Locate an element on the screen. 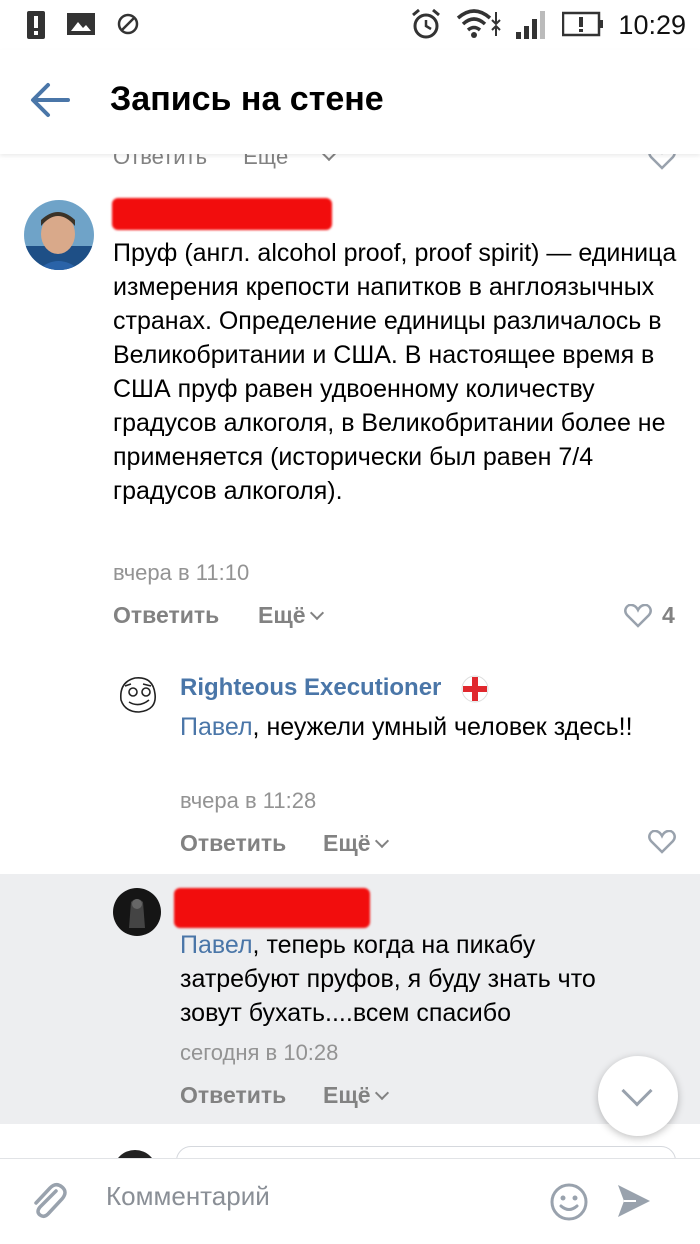  arrow-left-icon is located at coordinates (52, 100).